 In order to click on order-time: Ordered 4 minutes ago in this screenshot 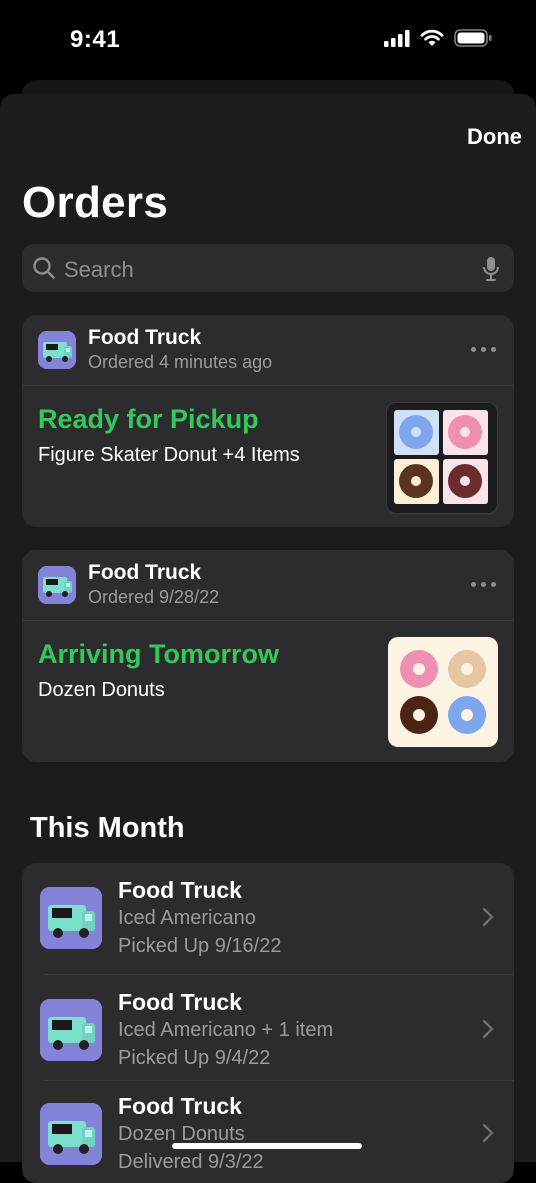, I will do `click(180, 362)`.